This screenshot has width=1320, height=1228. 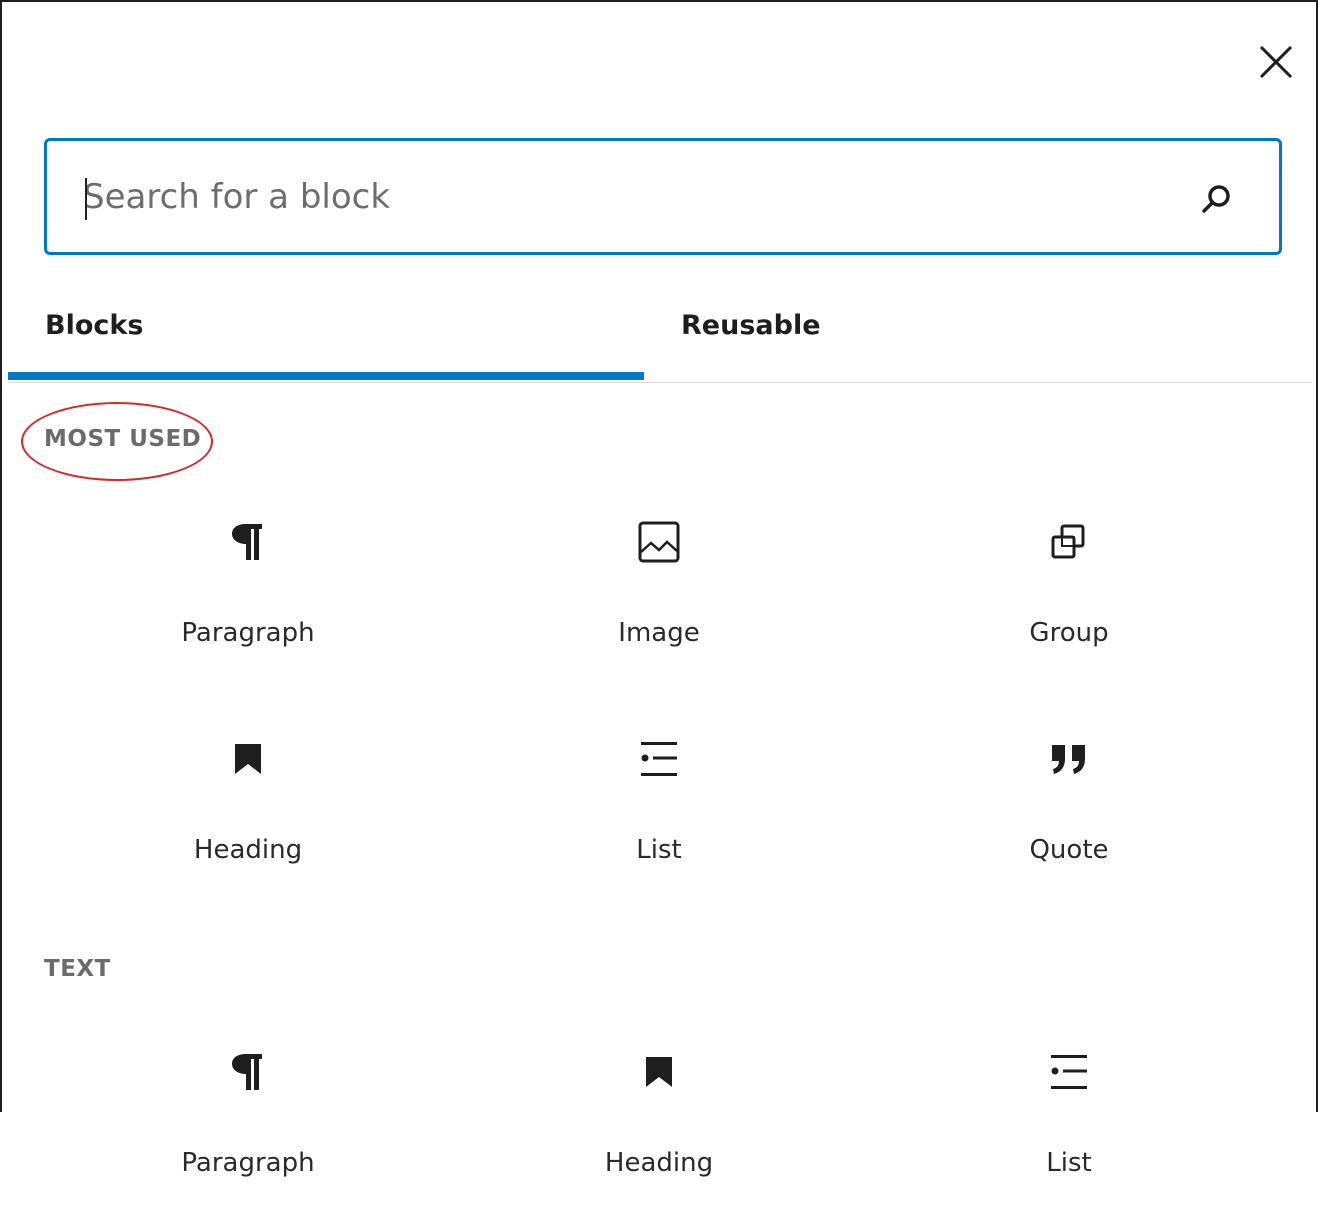 What do you see at coordinates (1217, 199) in the screenshot?
I see `search-icon` at bounding box center [1217, 199].